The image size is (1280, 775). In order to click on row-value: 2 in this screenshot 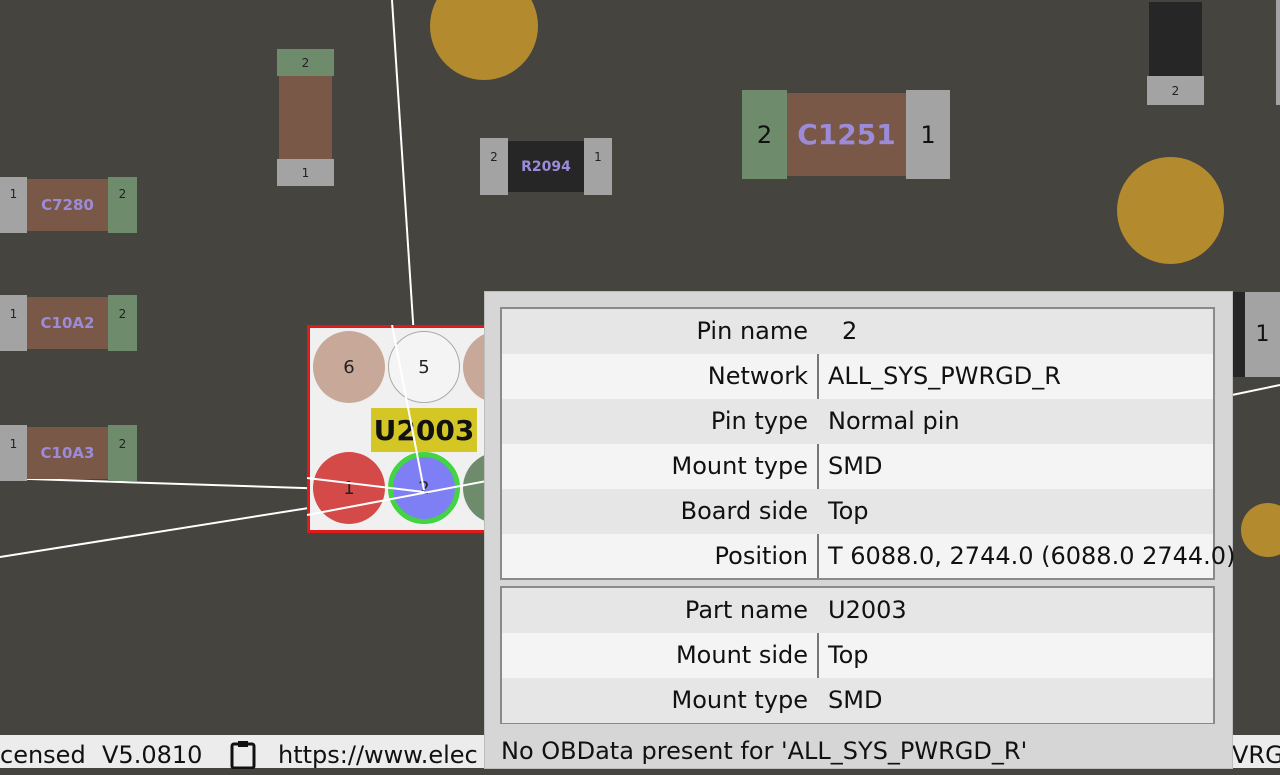, I will do `click(850, 331)`.